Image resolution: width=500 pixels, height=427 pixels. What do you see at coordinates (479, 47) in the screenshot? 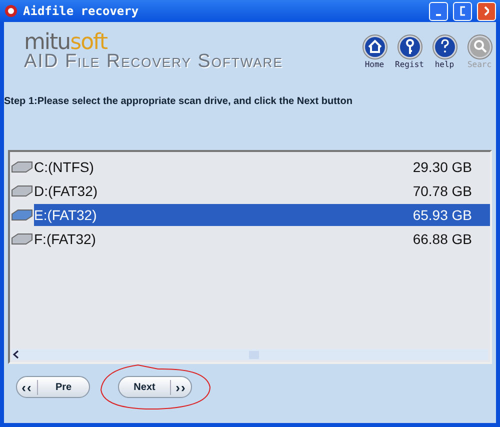
I see `search-icon` at bounding box center [479, 47].